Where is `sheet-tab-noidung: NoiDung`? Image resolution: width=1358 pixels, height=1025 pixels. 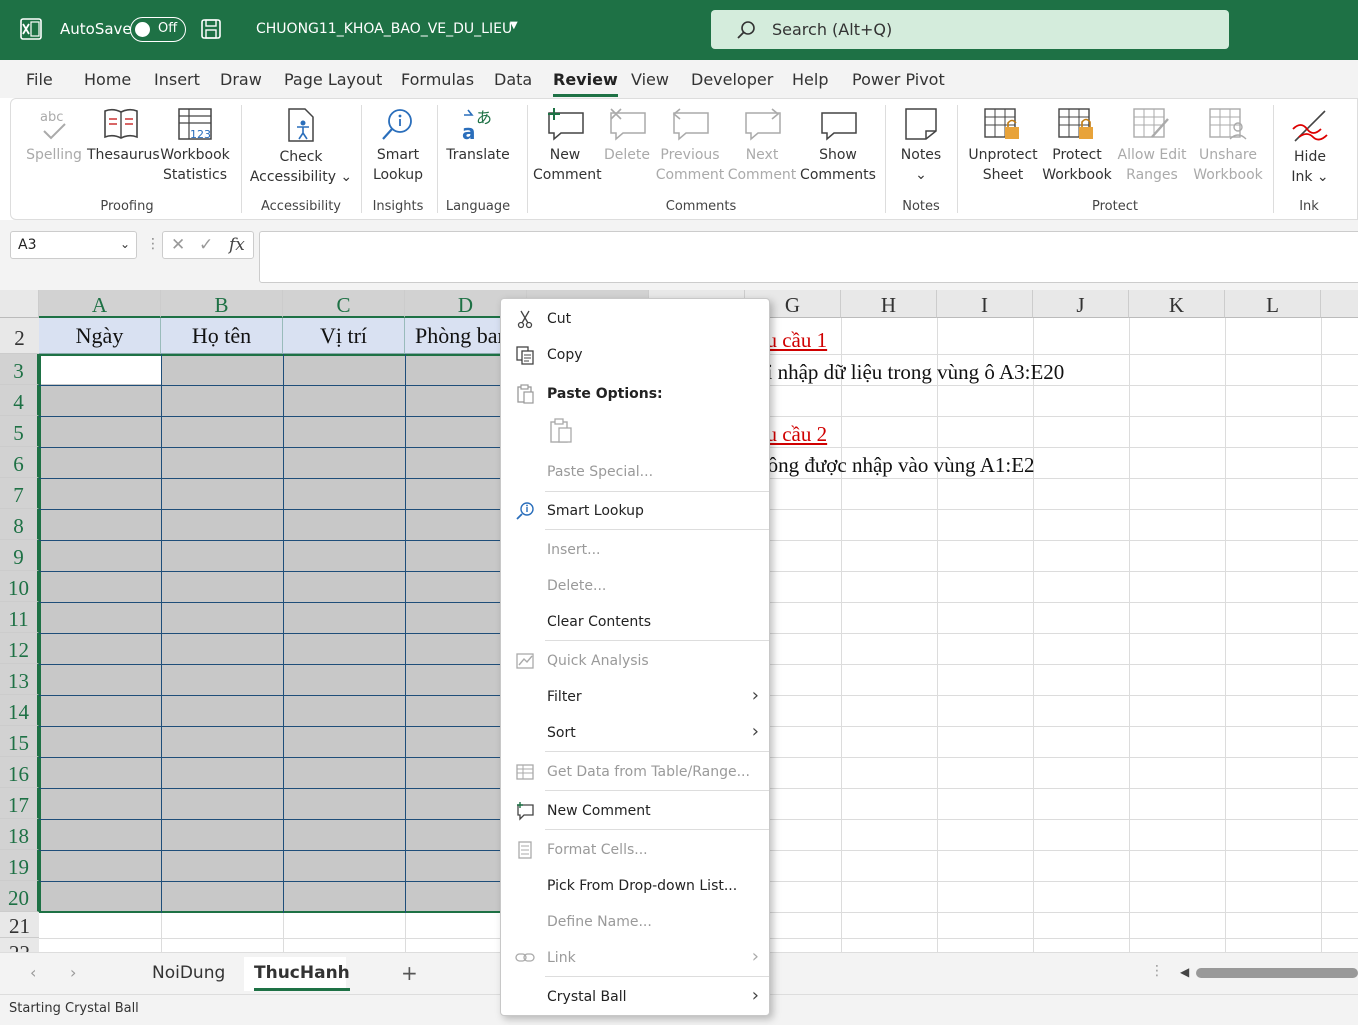 sheet-tab-noidung: NoiDung is located at coordinates (188, 973).